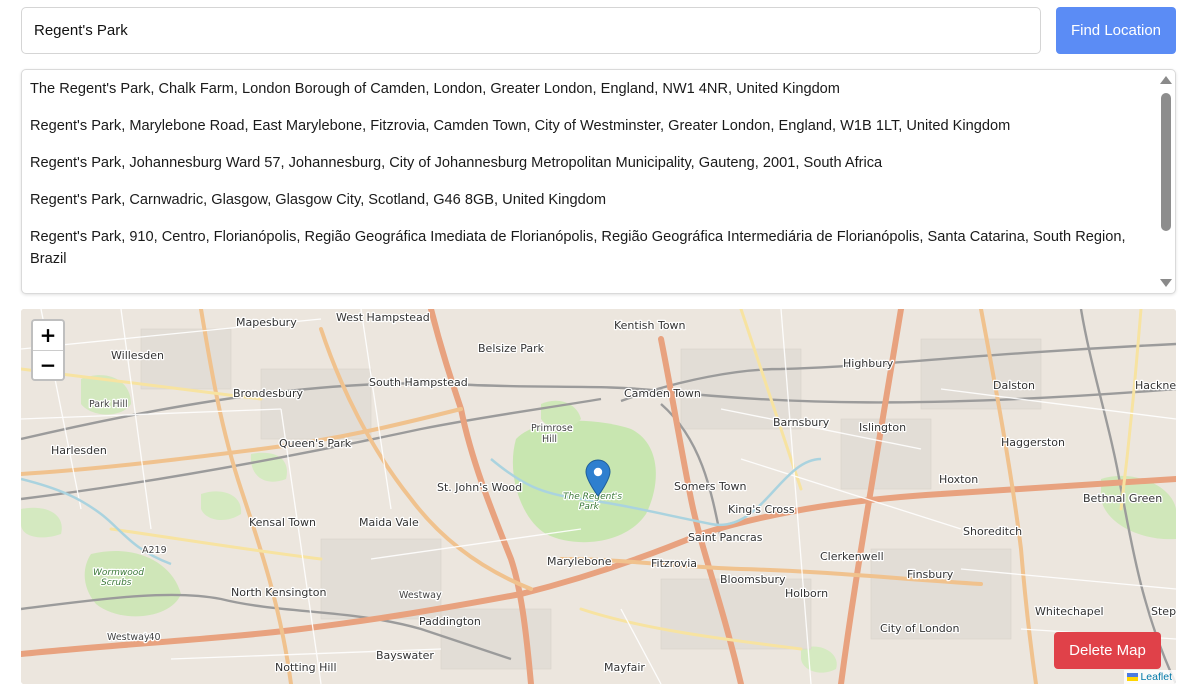  What do you see at coordinates (624, 667) in the screenshot?
I see `map-label: Mayfair` at bounding box center [624, 667].